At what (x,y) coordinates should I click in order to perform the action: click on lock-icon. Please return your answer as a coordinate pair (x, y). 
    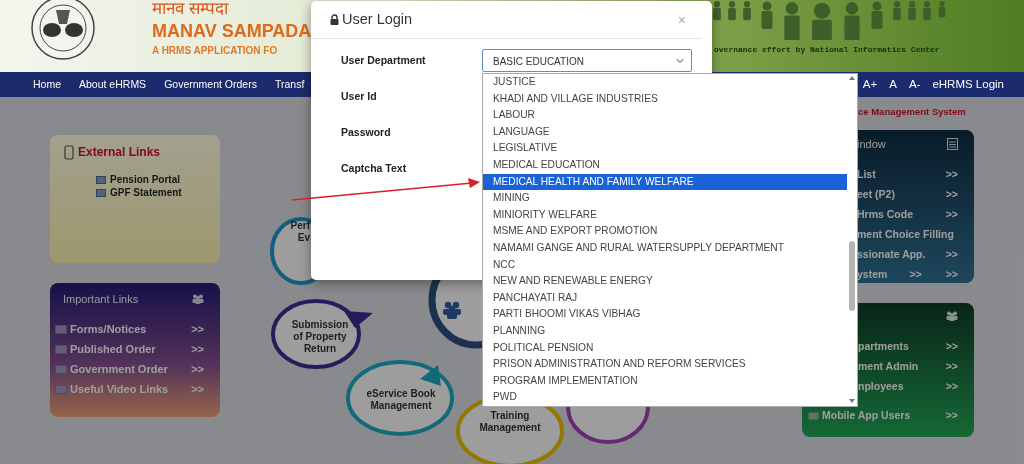
    Looking at the image, I should click on (334, 19).